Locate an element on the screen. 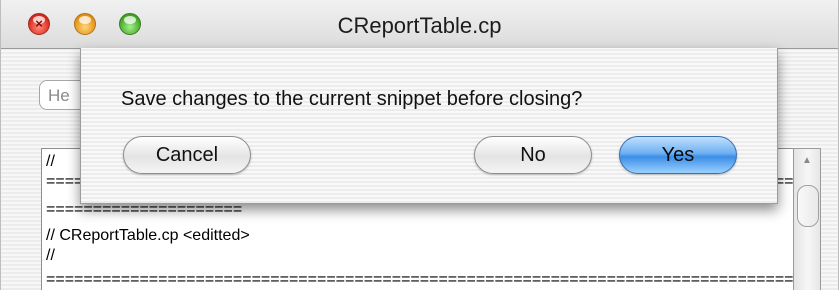 This screenshot has height=290, width=839. window-title: CReportTable.cp is located at coordinates (419, 25).